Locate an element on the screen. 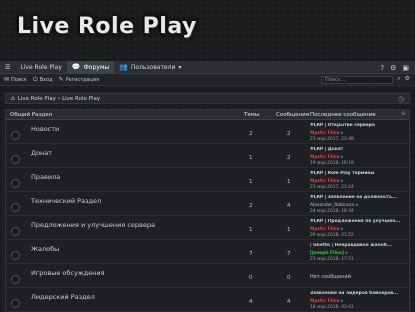  forum-row: Игровые обсуждения 0 0 Нет сообщений is located at coordinates (207, 276).